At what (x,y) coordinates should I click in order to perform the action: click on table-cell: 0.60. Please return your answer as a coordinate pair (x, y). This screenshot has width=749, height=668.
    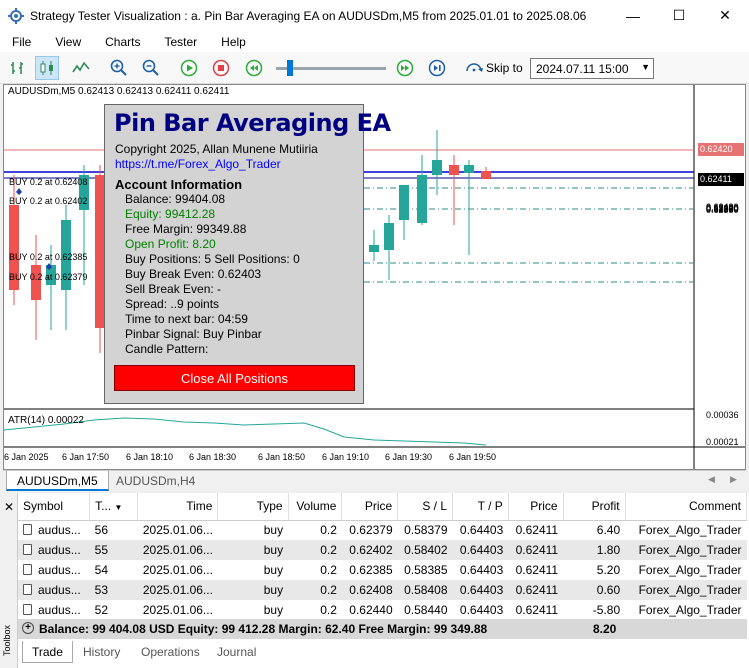
    Looking at the image, I should click on (594, 590).